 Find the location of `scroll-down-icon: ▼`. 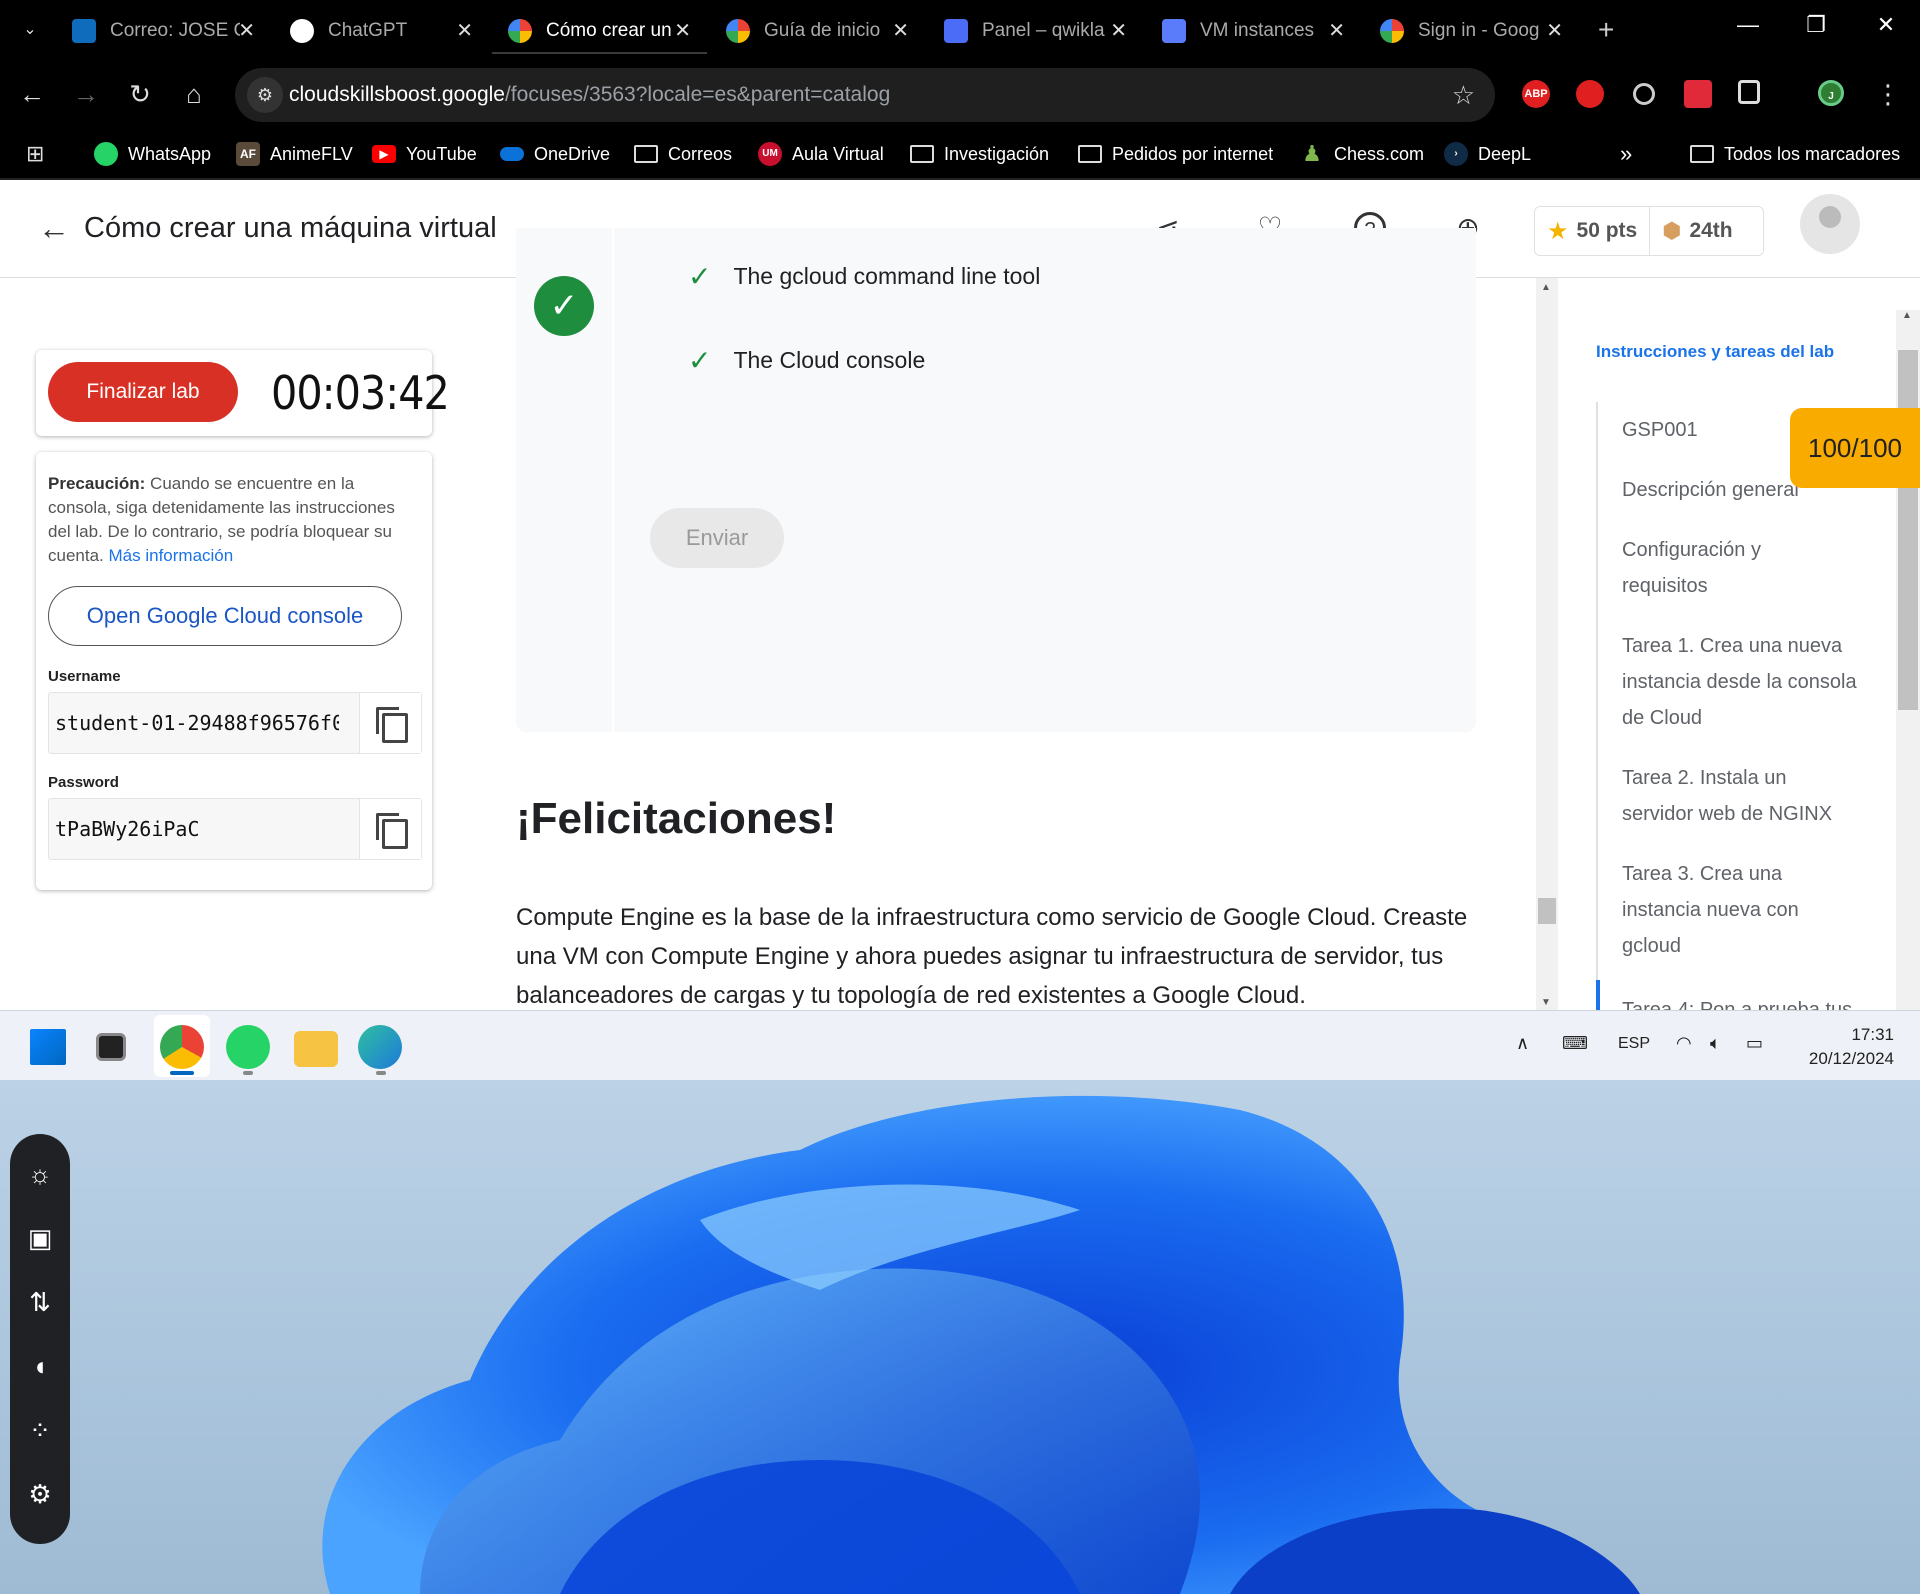

scroll-down-icon: ▼ is located at coordinates (1546, 1002).